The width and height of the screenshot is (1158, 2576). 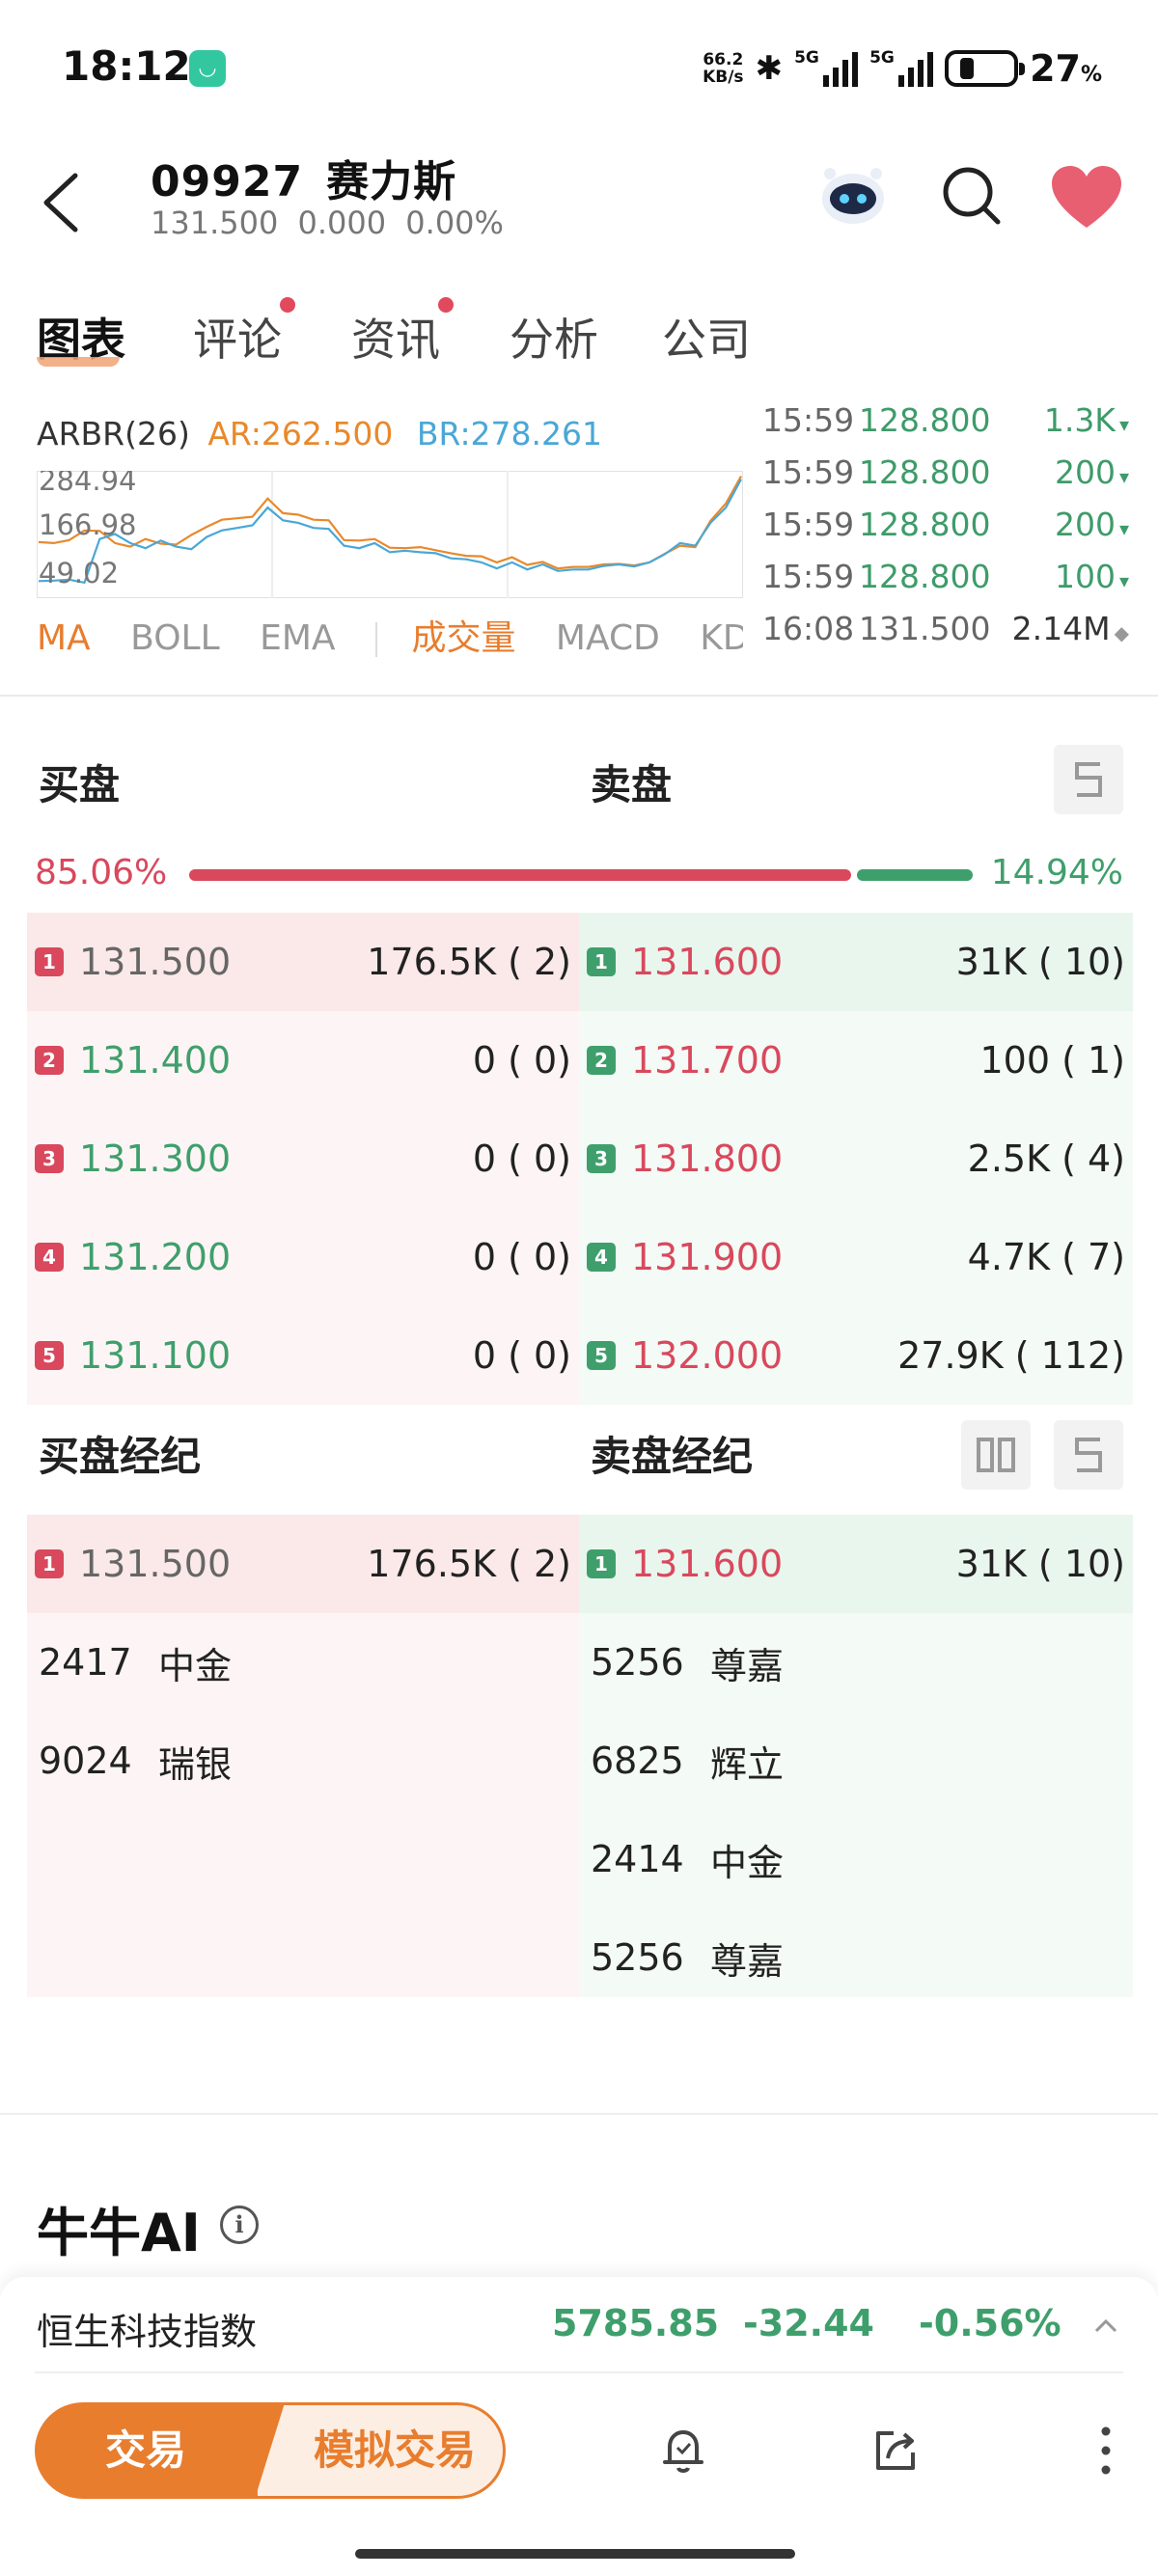 I want to click on robot-assistant-icon, so click(x=853, y=195).